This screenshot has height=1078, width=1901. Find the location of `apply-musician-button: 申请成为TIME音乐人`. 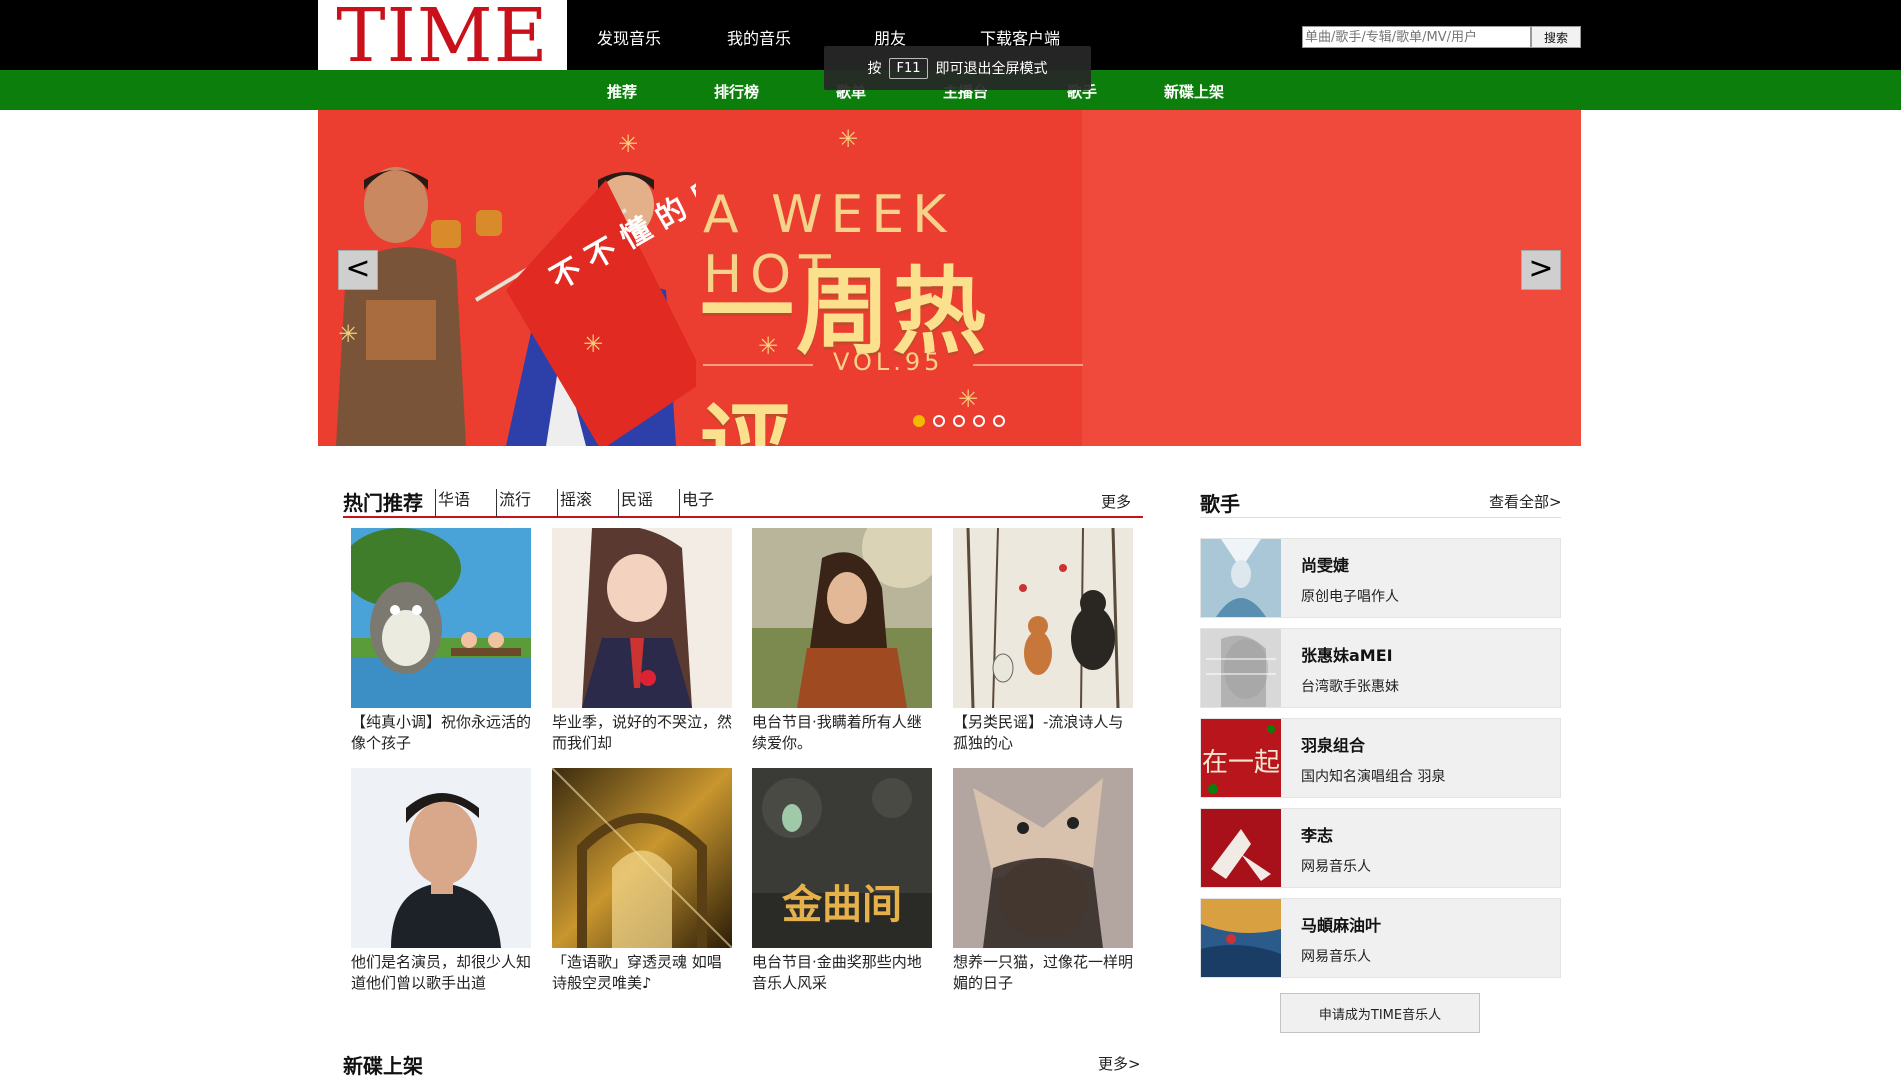

apply-musician-button: 申请成为TIME音乐人 is located at coordinates (1380, 1013).